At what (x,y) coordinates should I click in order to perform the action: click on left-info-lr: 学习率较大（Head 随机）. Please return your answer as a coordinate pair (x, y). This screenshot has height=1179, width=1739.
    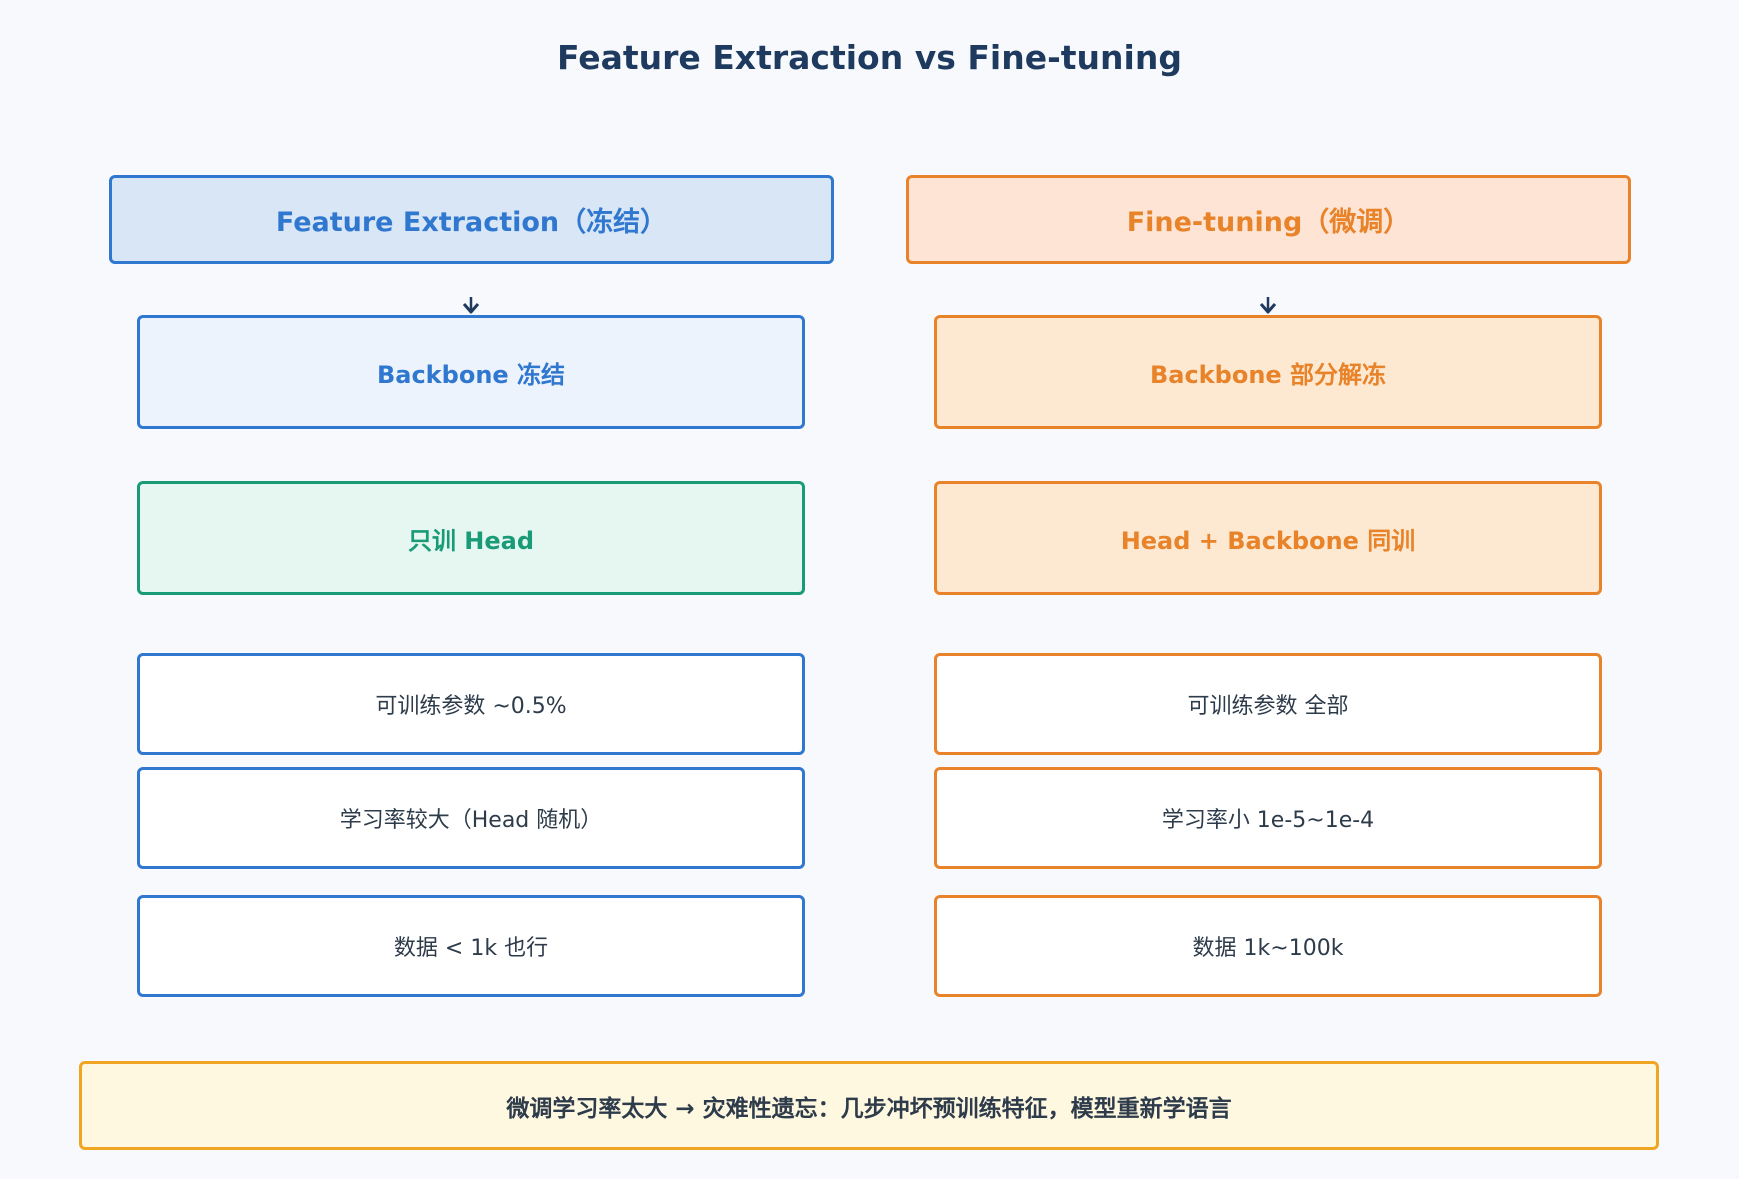
    Looking at the image, I should click on (471, 818).